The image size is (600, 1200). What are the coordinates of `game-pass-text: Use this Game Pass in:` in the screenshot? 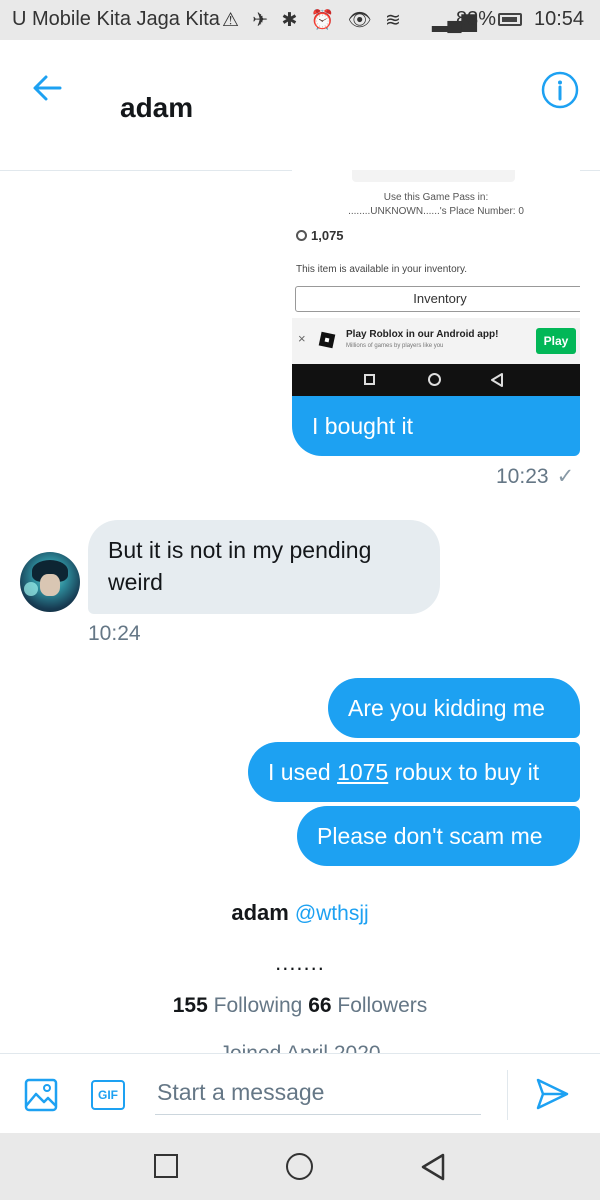 It's located at (436, 197).